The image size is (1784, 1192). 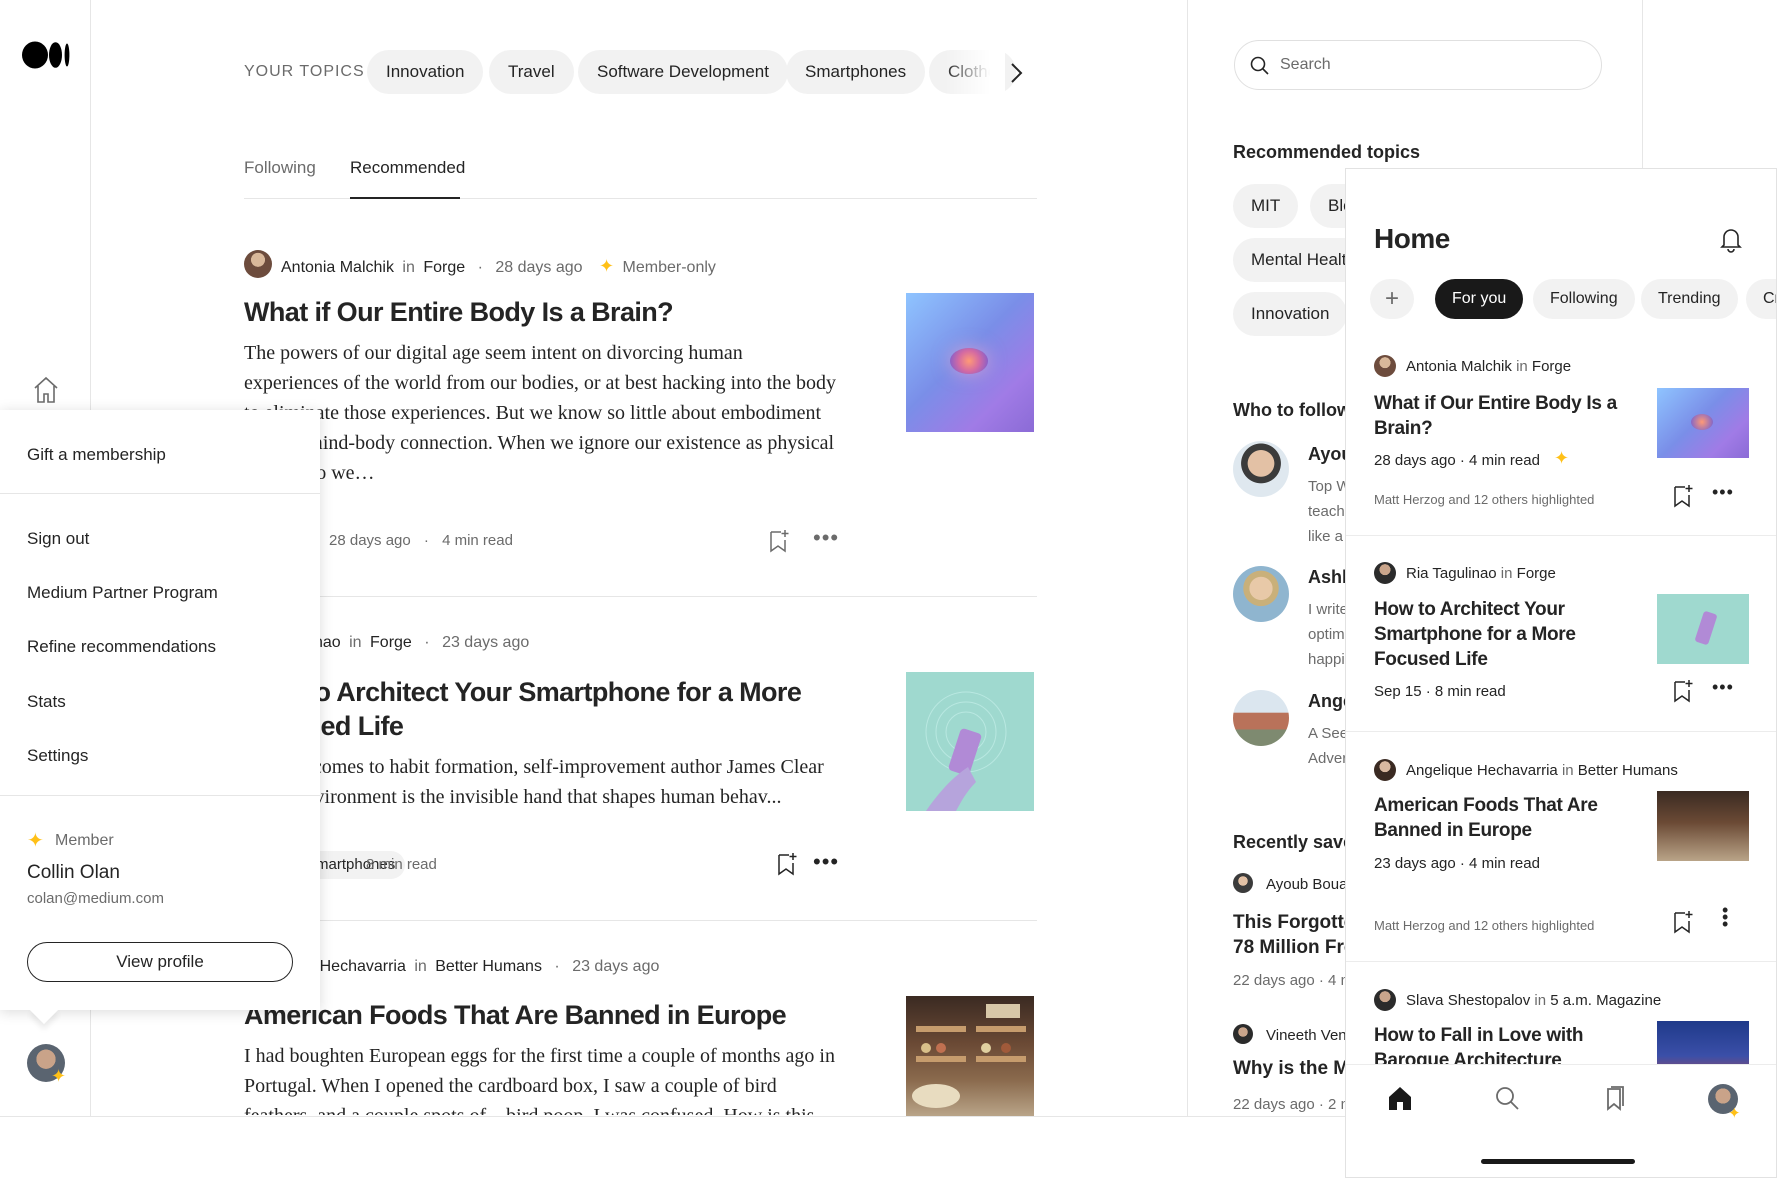 What do you see at coordinates (46, 390) in the screenshot?
I see `home-icon` at bounding box center [46, 390].